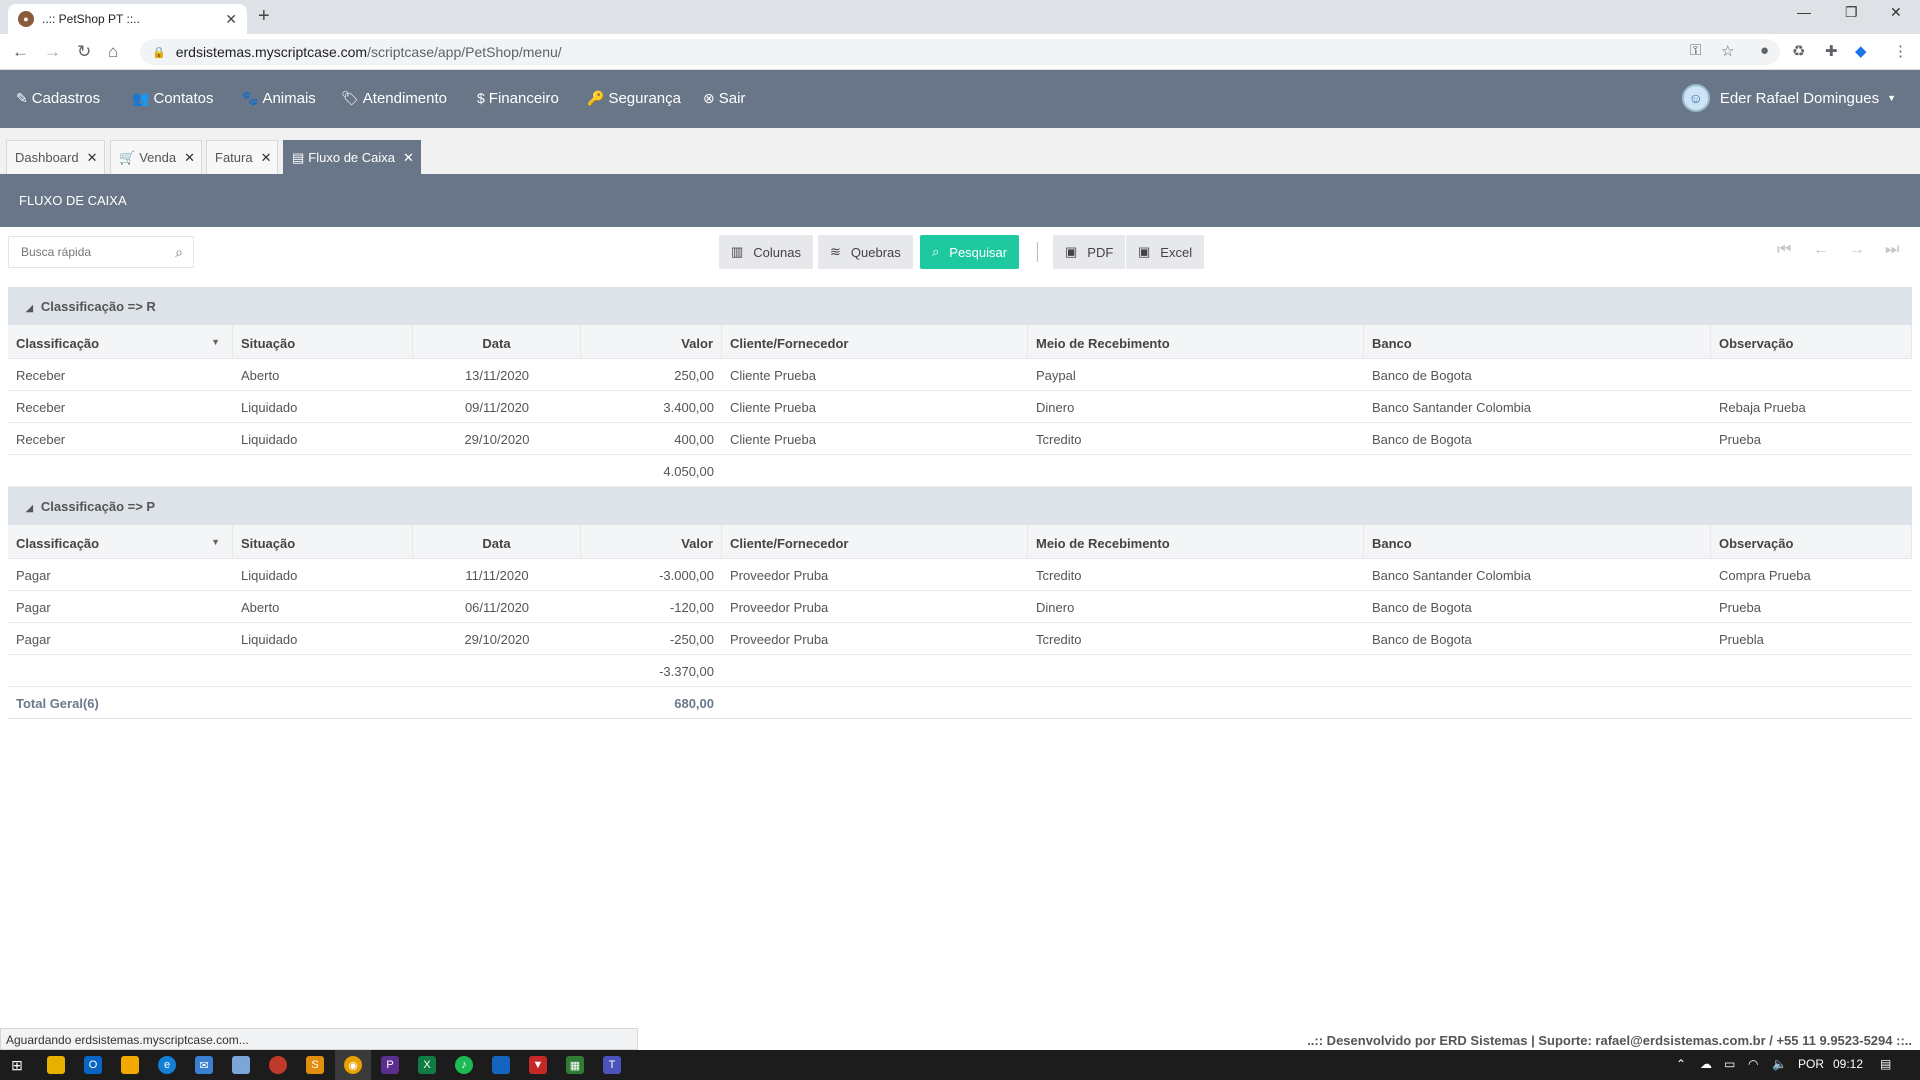 This screenshot has height=1080, width=1920. Describe the element at coordinates (1798, 51) in the screenshot. I see `recycle-icon: ♻` at that location.